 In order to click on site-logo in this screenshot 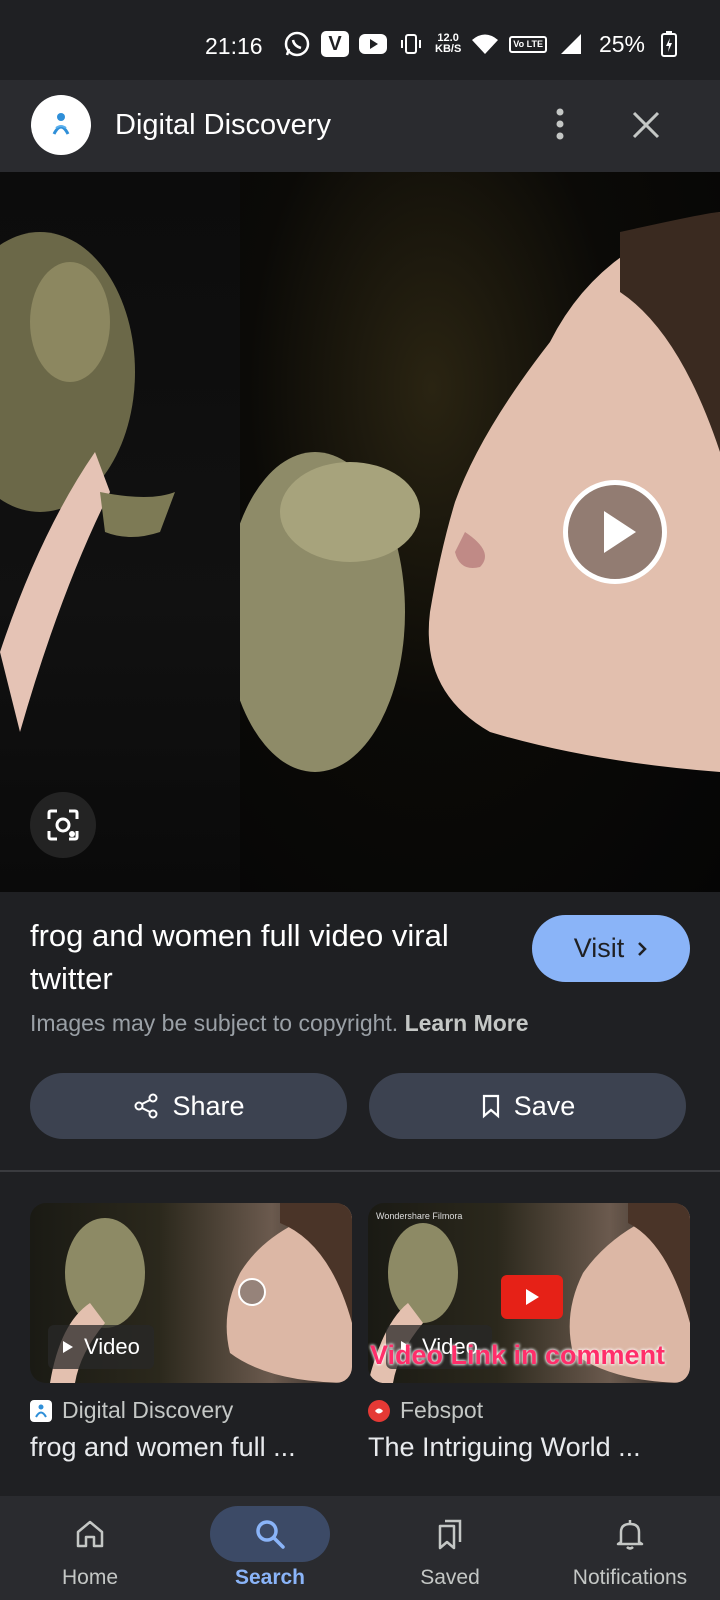, I will do `click(61, 125)`.